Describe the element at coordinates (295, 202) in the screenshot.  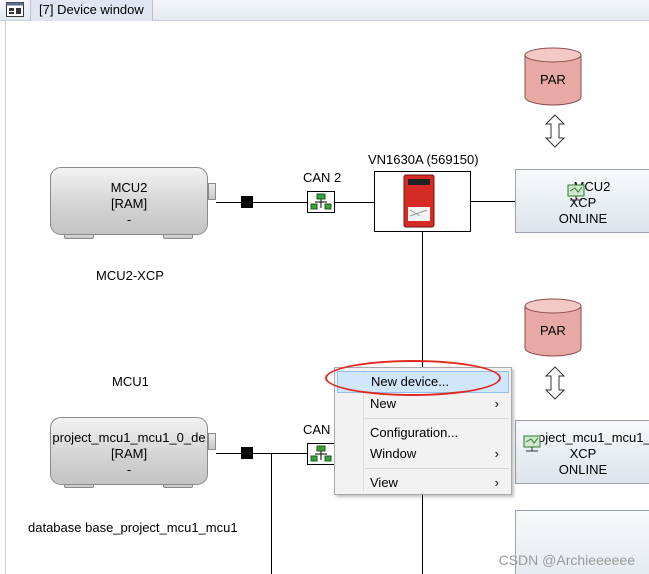
I see `top-bus-line` at that location.